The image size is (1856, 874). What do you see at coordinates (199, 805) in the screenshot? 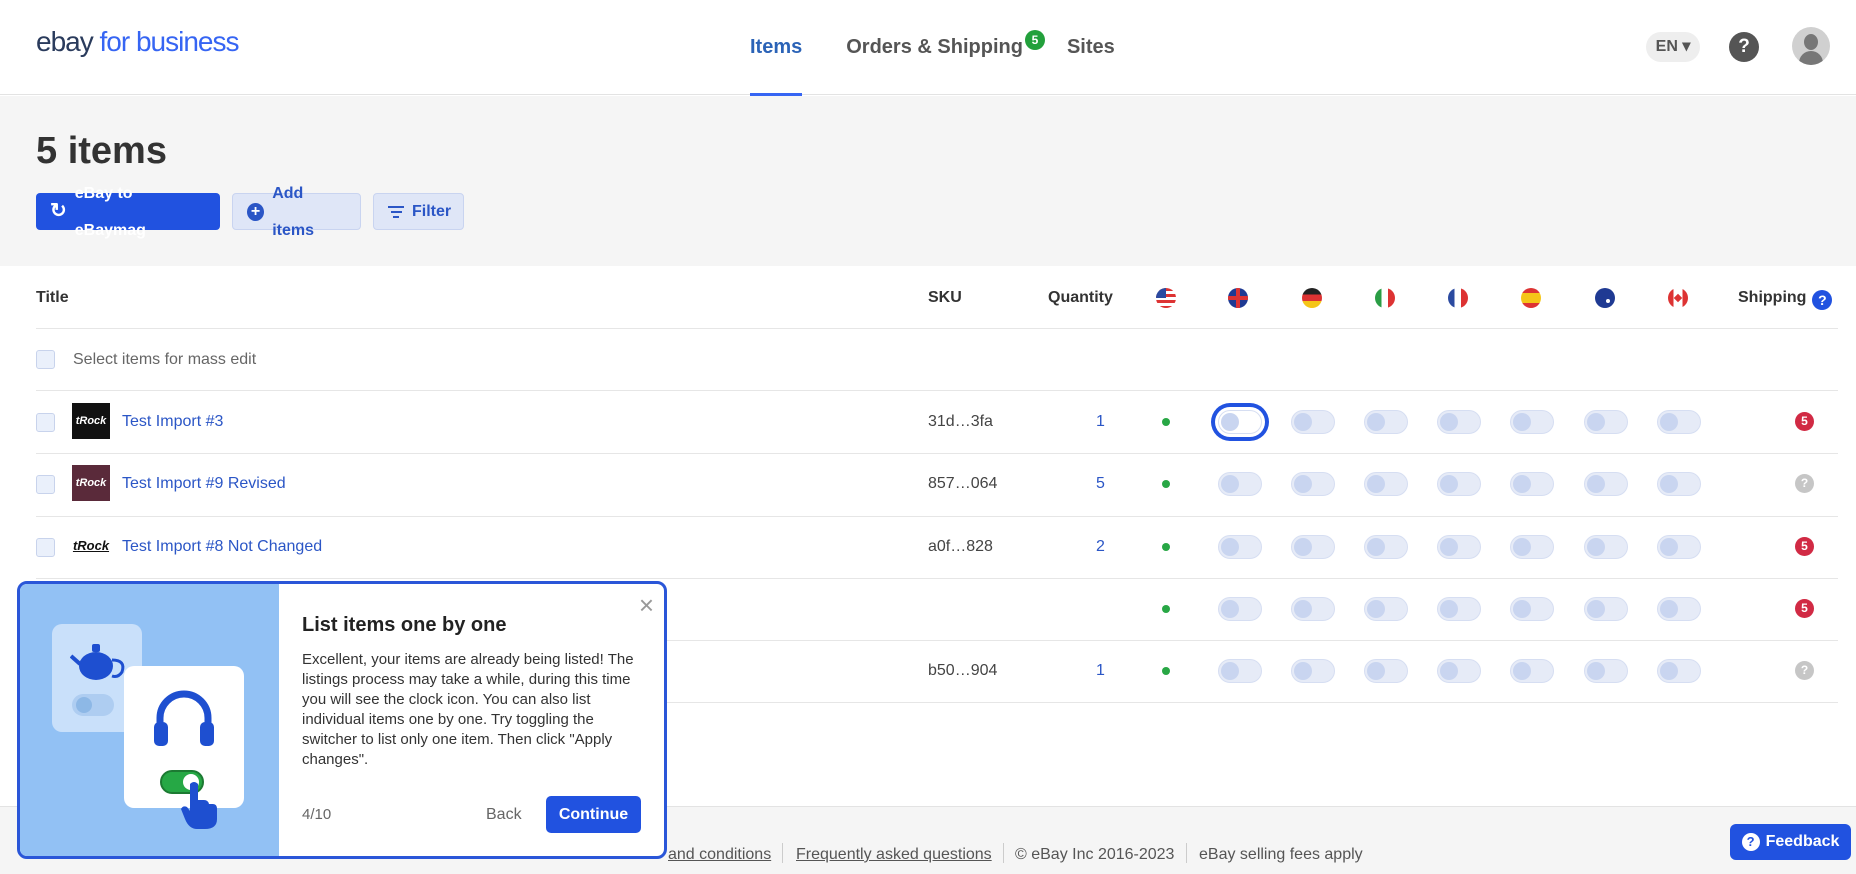
I see `pointer-hand-icon` at bounding box center [199, 805].